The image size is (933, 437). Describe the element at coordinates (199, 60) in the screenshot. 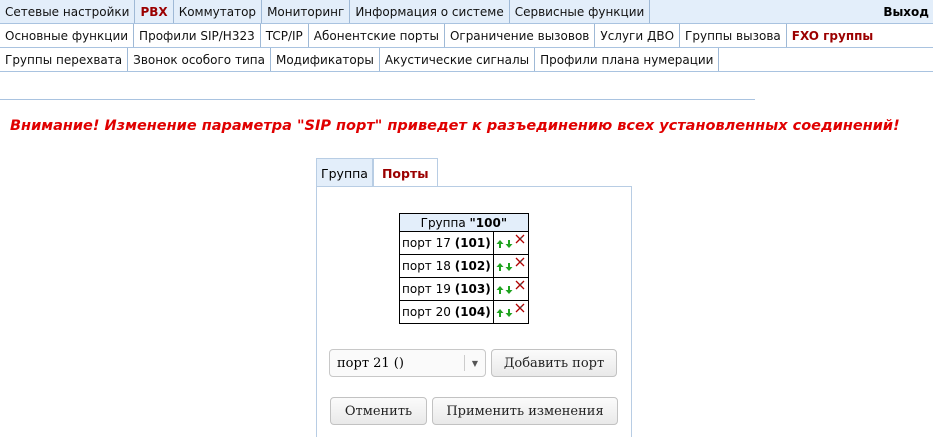

I see `sub-nav-special-ring: Звонок особого типа` at that location.